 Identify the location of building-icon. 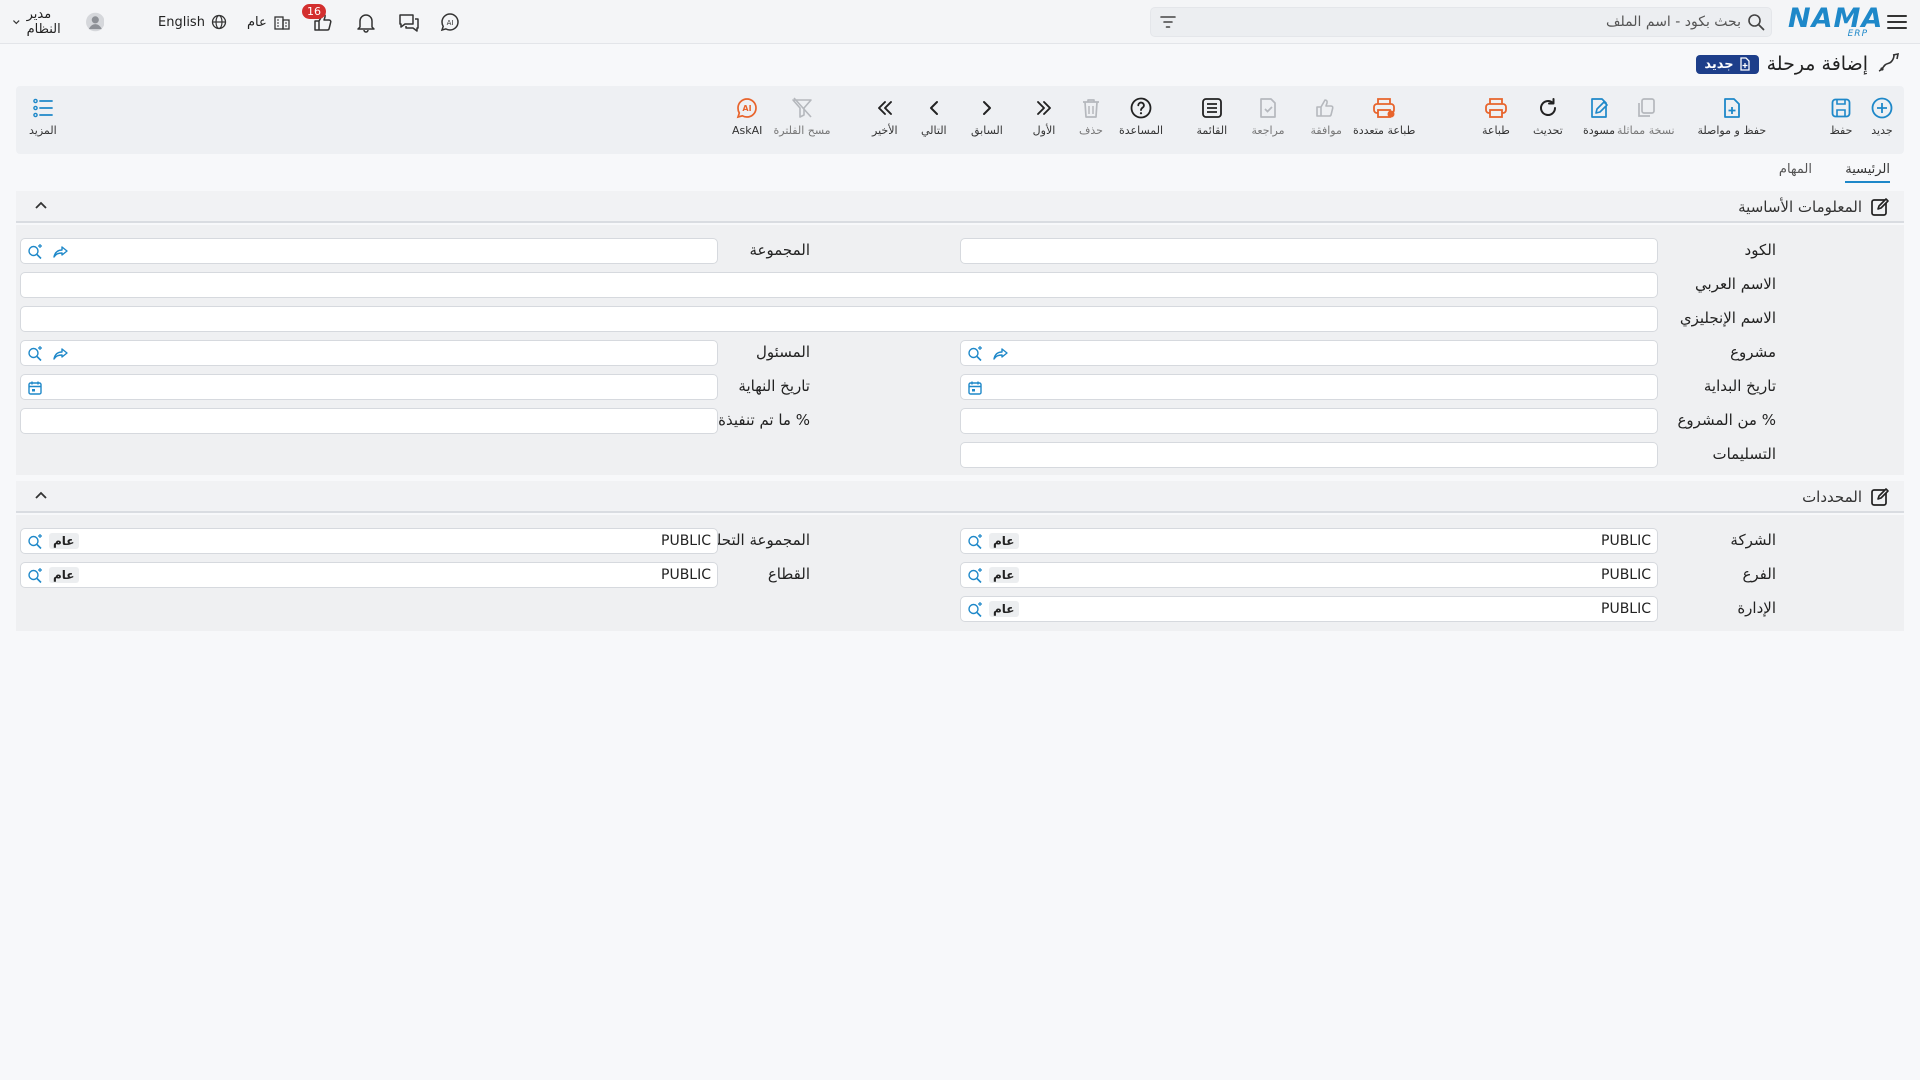
(282, 23).